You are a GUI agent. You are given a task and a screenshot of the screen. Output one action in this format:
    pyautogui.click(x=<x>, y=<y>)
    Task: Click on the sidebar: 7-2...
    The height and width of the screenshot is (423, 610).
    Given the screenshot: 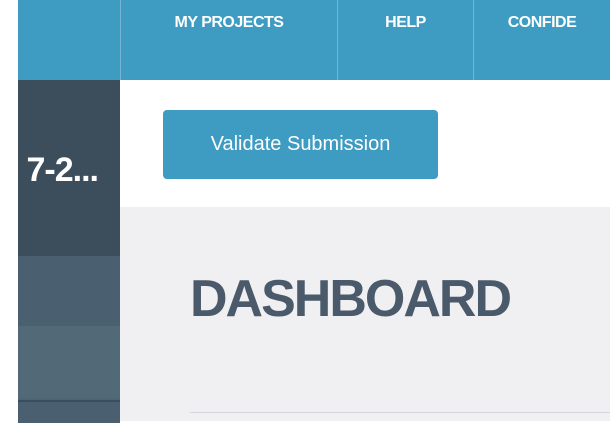 What is the action you would take?
    pyautogui.click(x=69, y=251)
    